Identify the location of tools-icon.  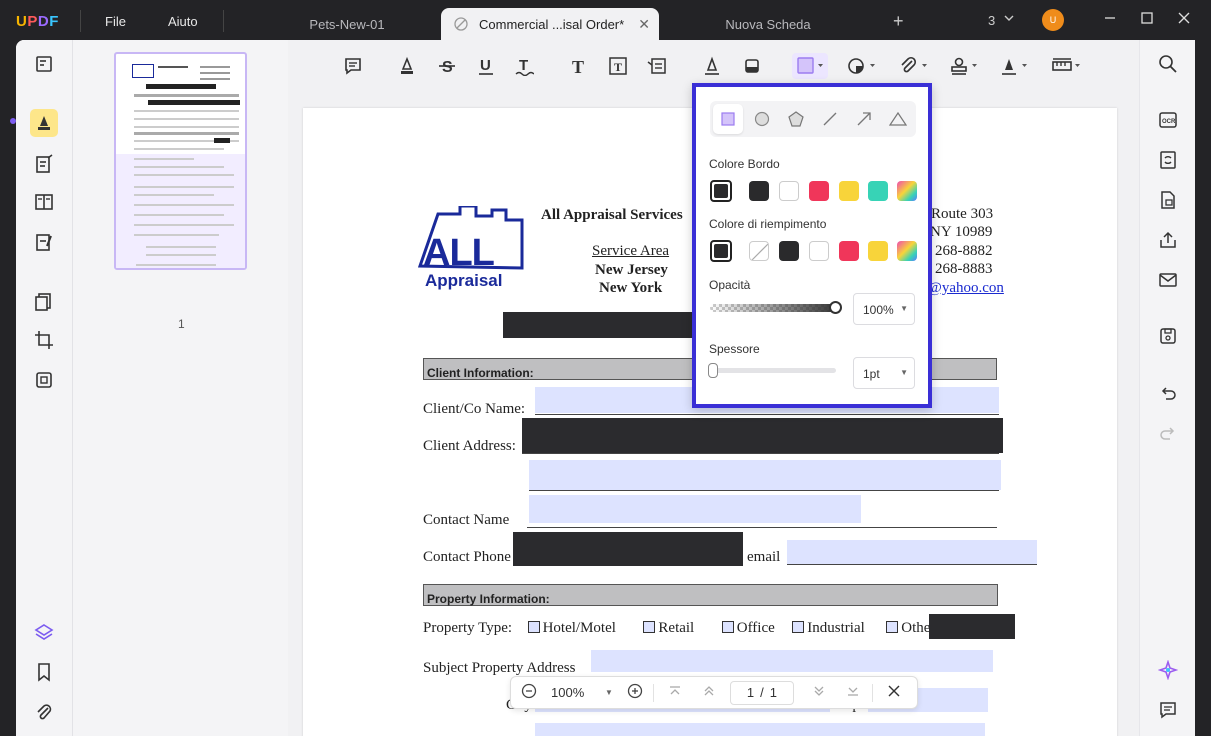
(44, 380).